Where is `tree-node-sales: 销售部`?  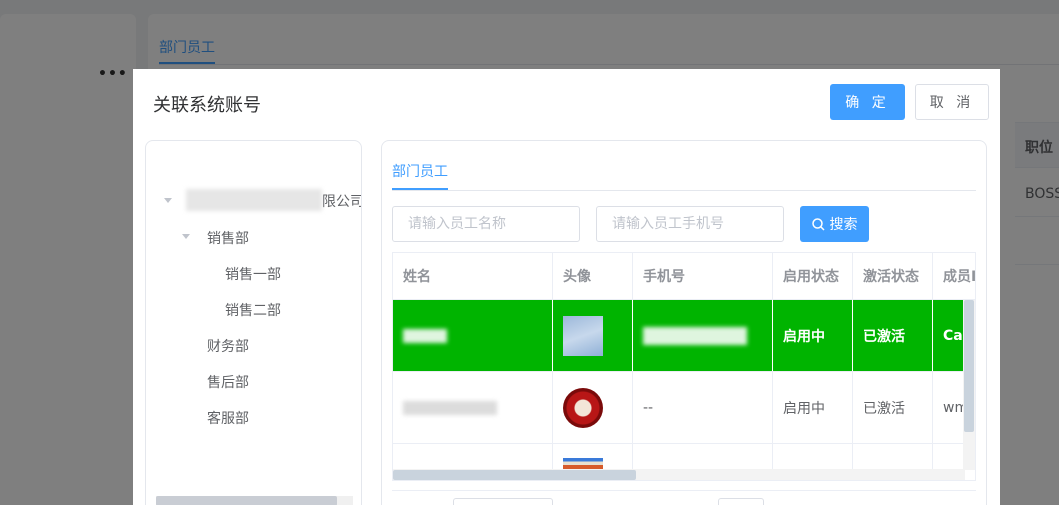
tree-node-sales: 销售部 is located at coordinates (228, 238).